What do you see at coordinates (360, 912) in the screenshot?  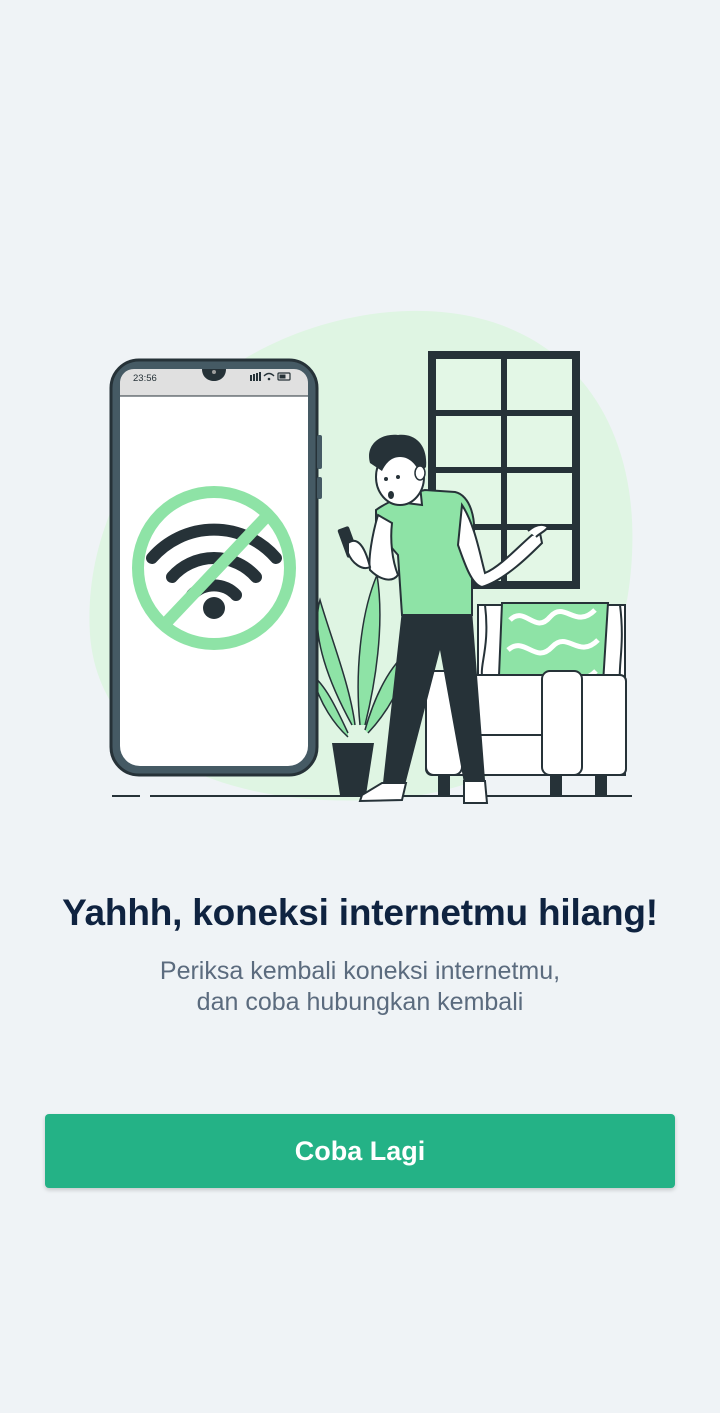 I see `error-title: Yahhh, koneksi internetmu hilang!` at bounding box center [360, 912].